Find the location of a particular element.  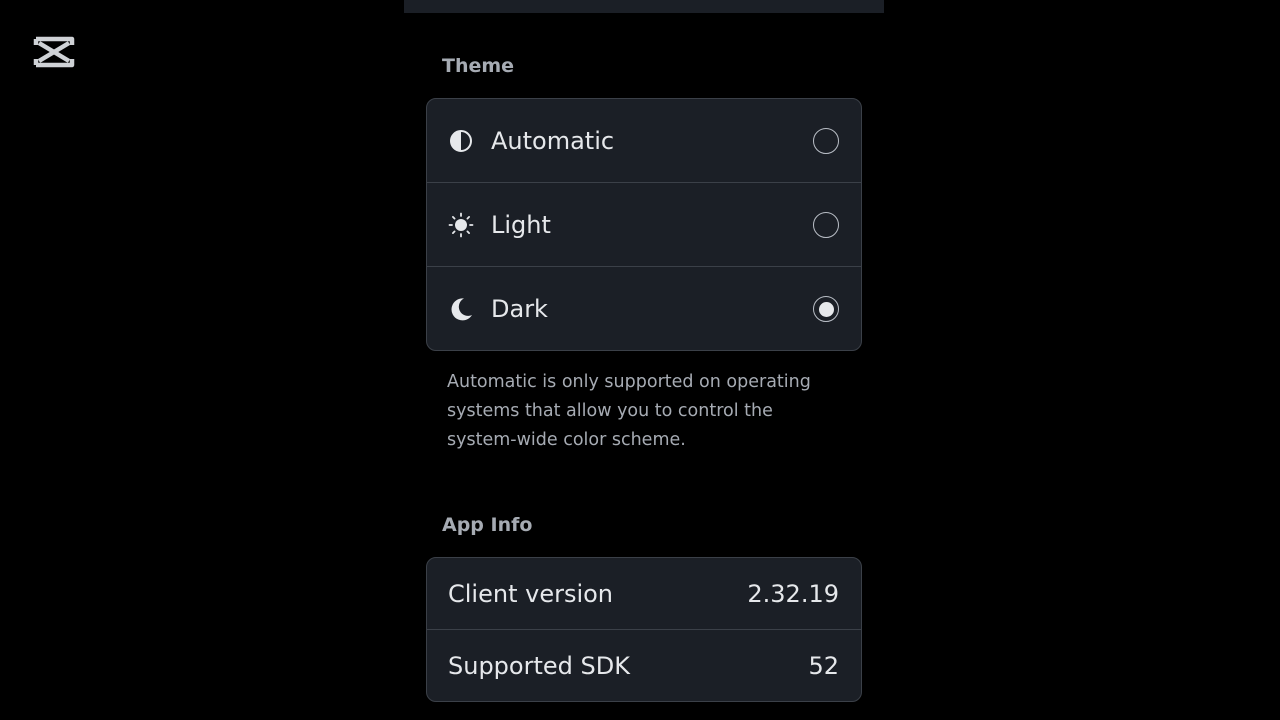

theme-option-automatic: Automatic is located at coordinates (644, 141).